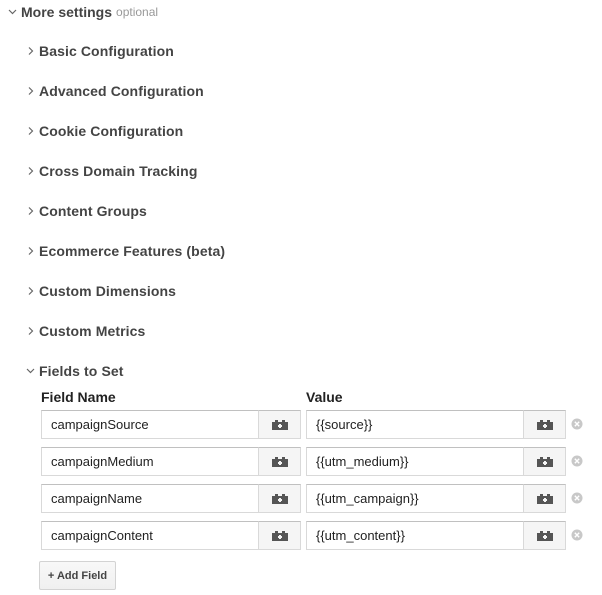 The height and width of the screenshot is (595, 602). Describe the element at coordinates (111, 131) in the screenshot. I see `section-label: Cookie Configuration` at that location.